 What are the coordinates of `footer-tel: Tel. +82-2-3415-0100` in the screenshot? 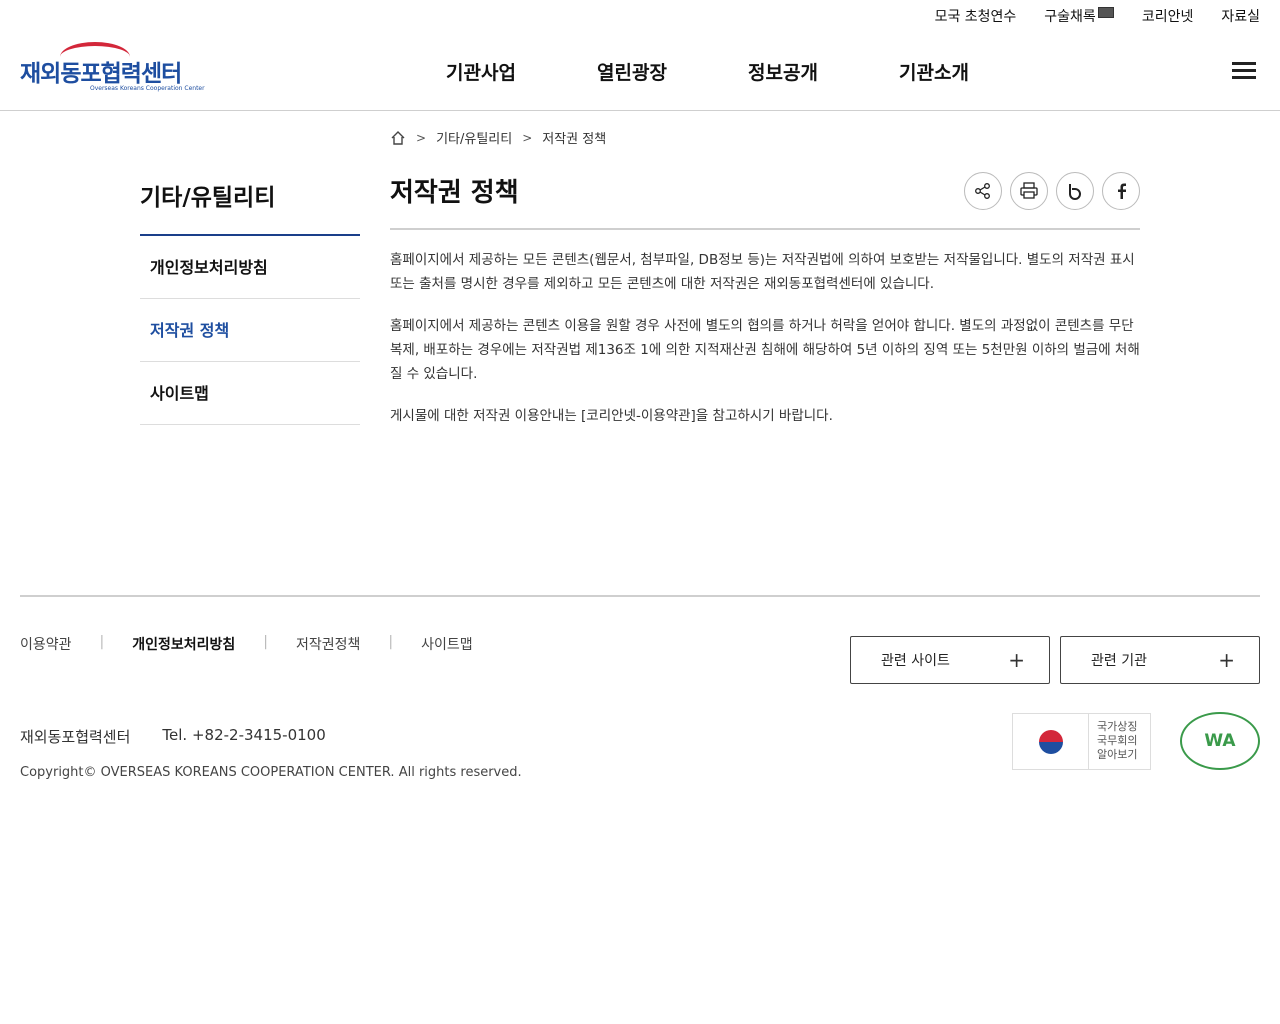 It's located at (244, 735).